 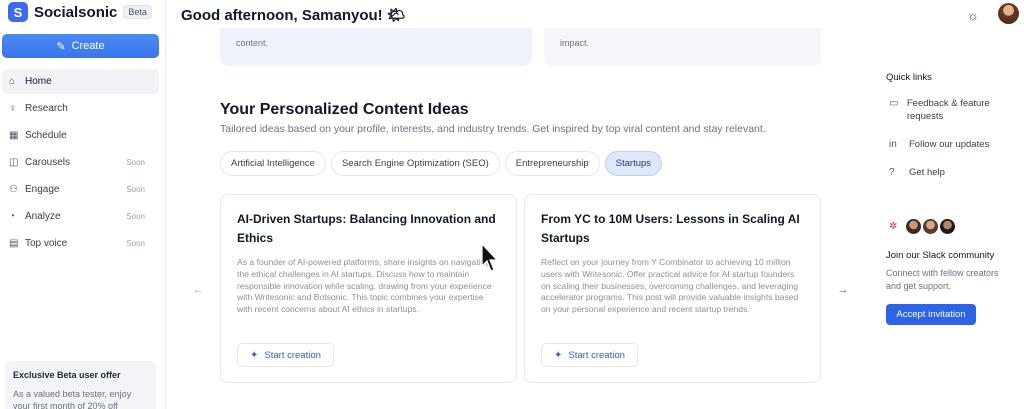 I want to click on edit-icon: ✎, so click(x=61, y=46).